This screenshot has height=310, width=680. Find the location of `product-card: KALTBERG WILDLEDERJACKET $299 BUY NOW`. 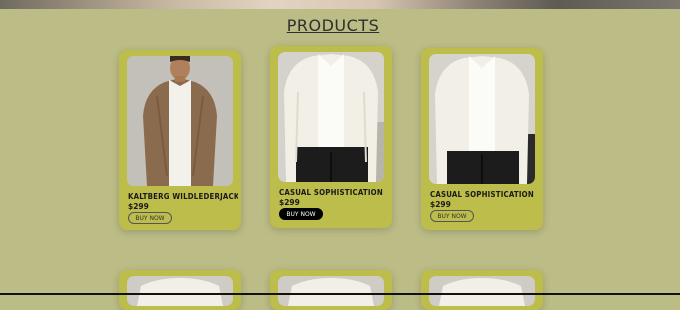

product-card: KALTBERG WILDLEDERJACKET $299 BUY NOW is located at coordinates (180, 140).